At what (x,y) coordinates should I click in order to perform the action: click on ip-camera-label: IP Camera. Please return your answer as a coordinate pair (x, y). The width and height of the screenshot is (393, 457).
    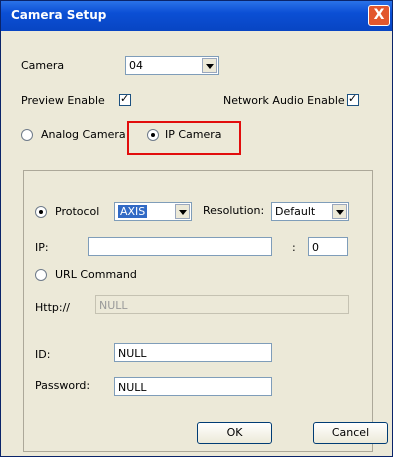
    Looking at the image, I should click on (193, 134).